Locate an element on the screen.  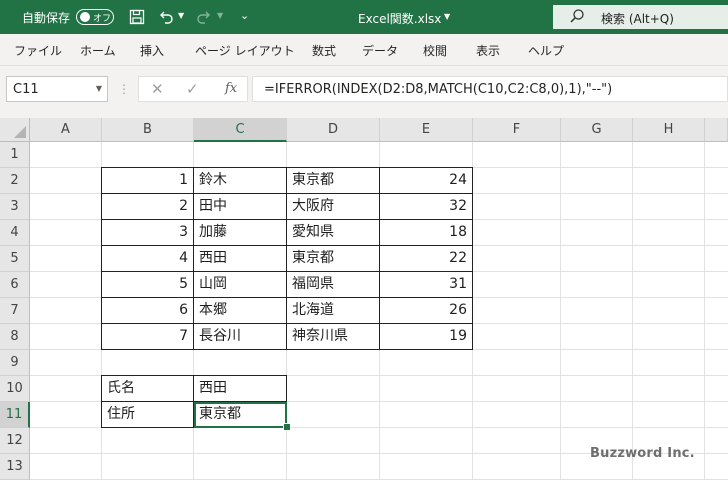
column-header-g: G is located at coordinates (597, 130).